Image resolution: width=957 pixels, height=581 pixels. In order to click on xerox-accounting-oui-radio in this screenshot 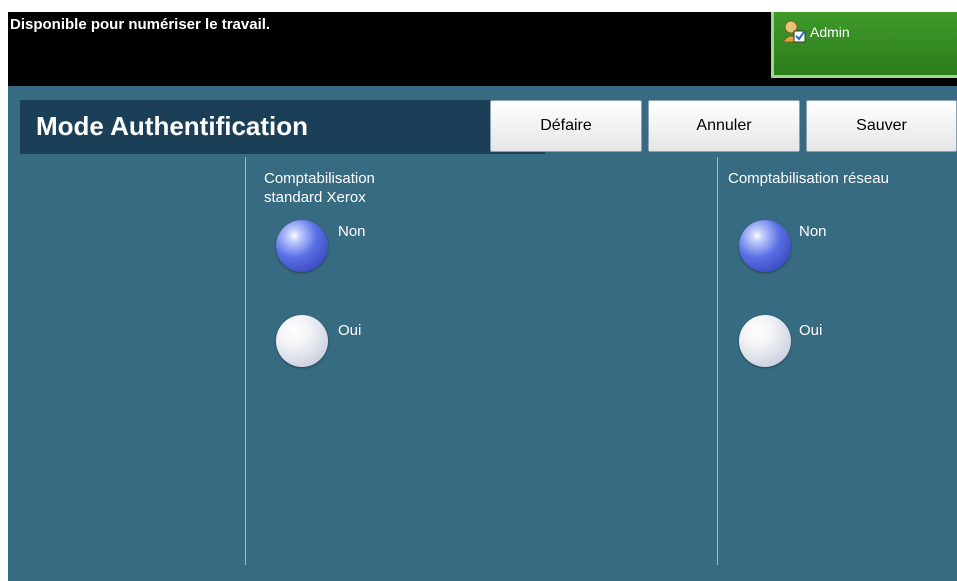, I will do `click(302, 341)`.